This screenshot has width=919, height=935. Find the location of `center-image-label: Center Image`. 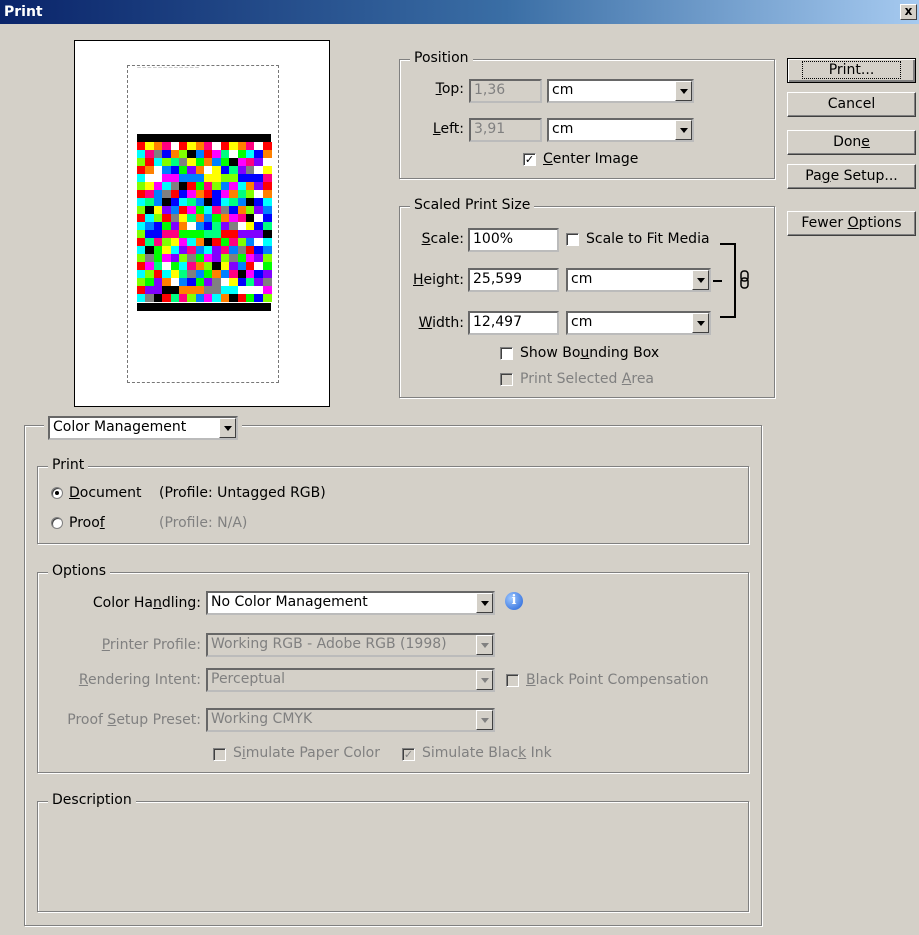

center-image-label: Center Image is located at coordinates (591, 159).